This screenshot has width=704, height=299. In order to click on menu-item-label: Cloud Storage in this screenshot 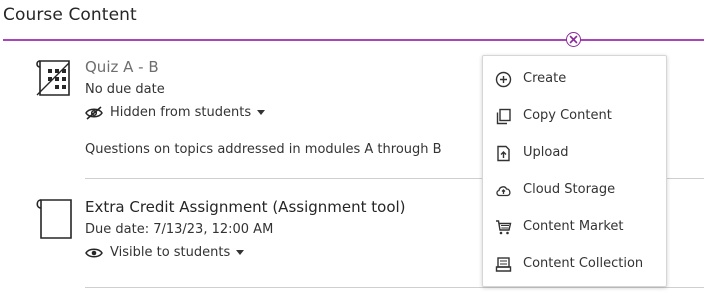, I will do `click(569, 189)`.